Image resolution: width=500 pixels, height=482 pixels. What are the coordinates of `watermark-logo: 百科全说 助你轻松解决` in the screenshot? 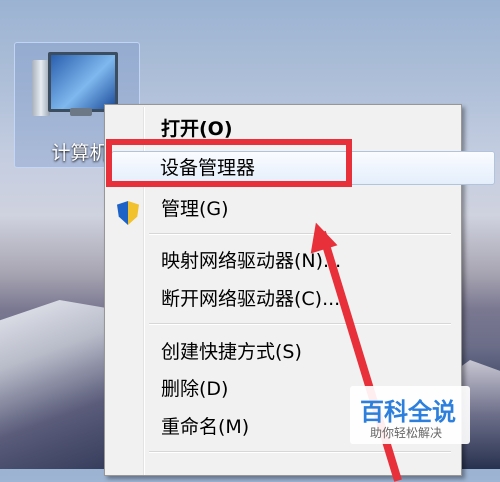 It's located at (410, 415).